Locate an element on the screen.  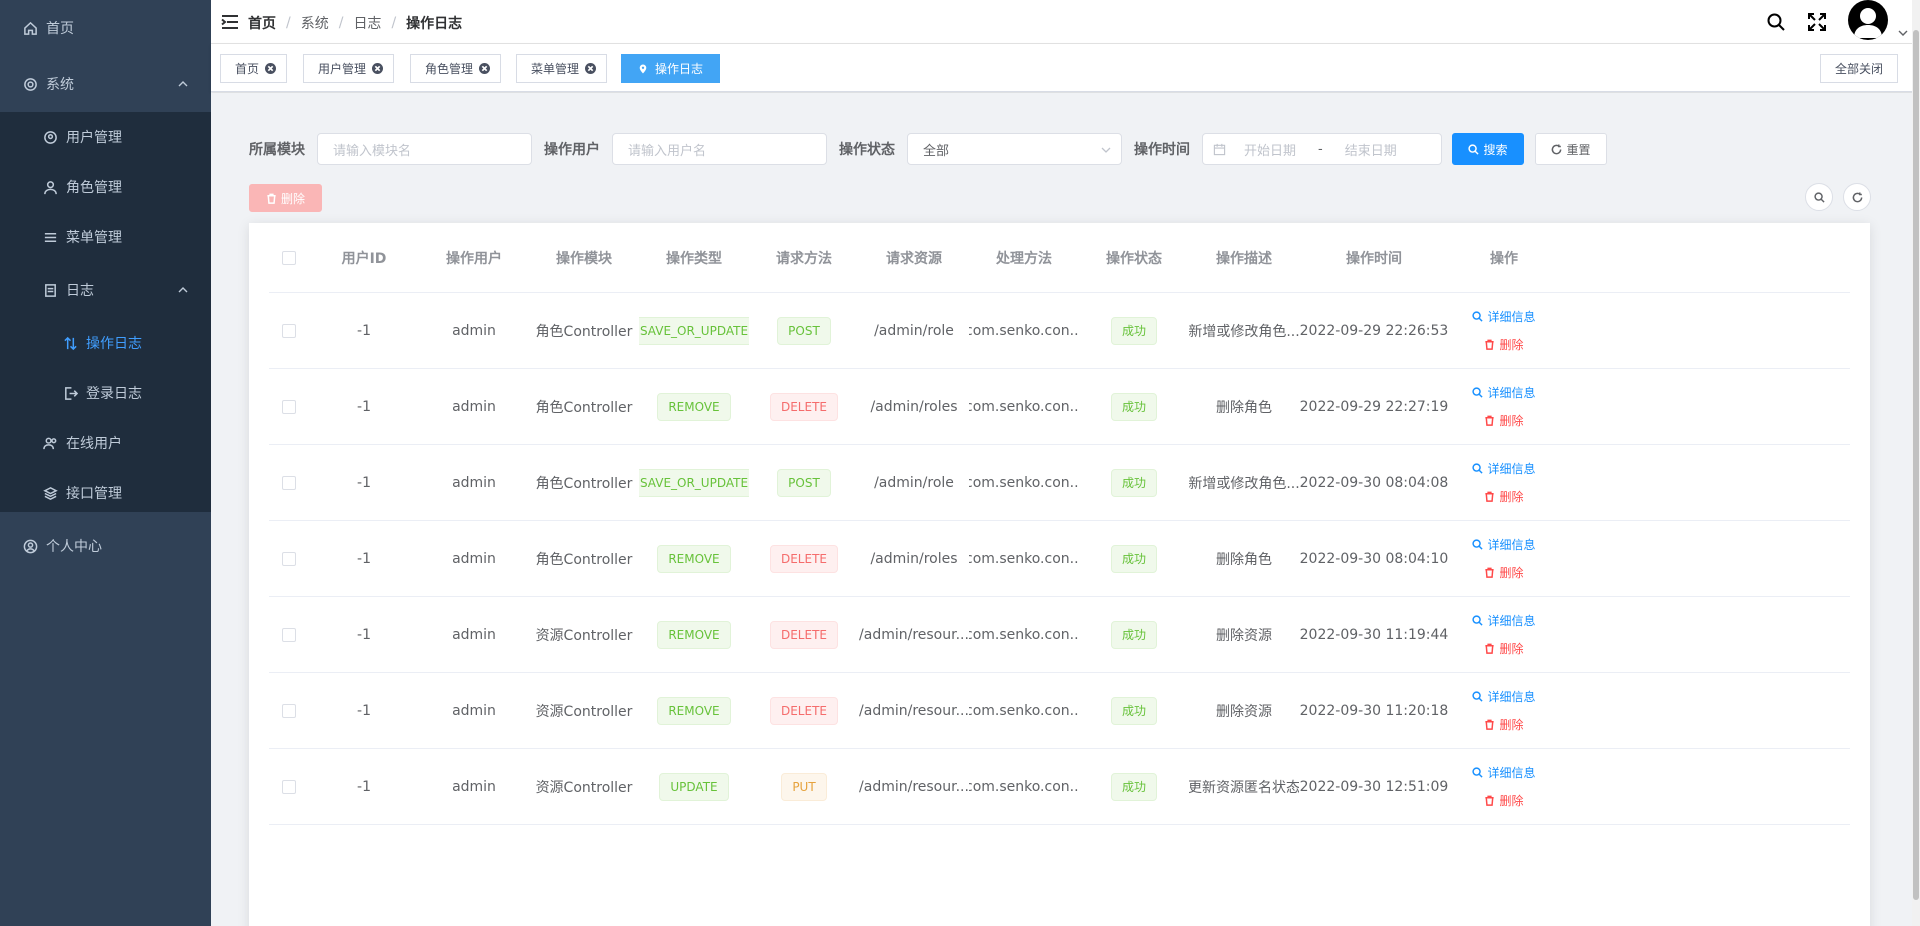
toggle-search-button is located at coordinates (1819, 197).